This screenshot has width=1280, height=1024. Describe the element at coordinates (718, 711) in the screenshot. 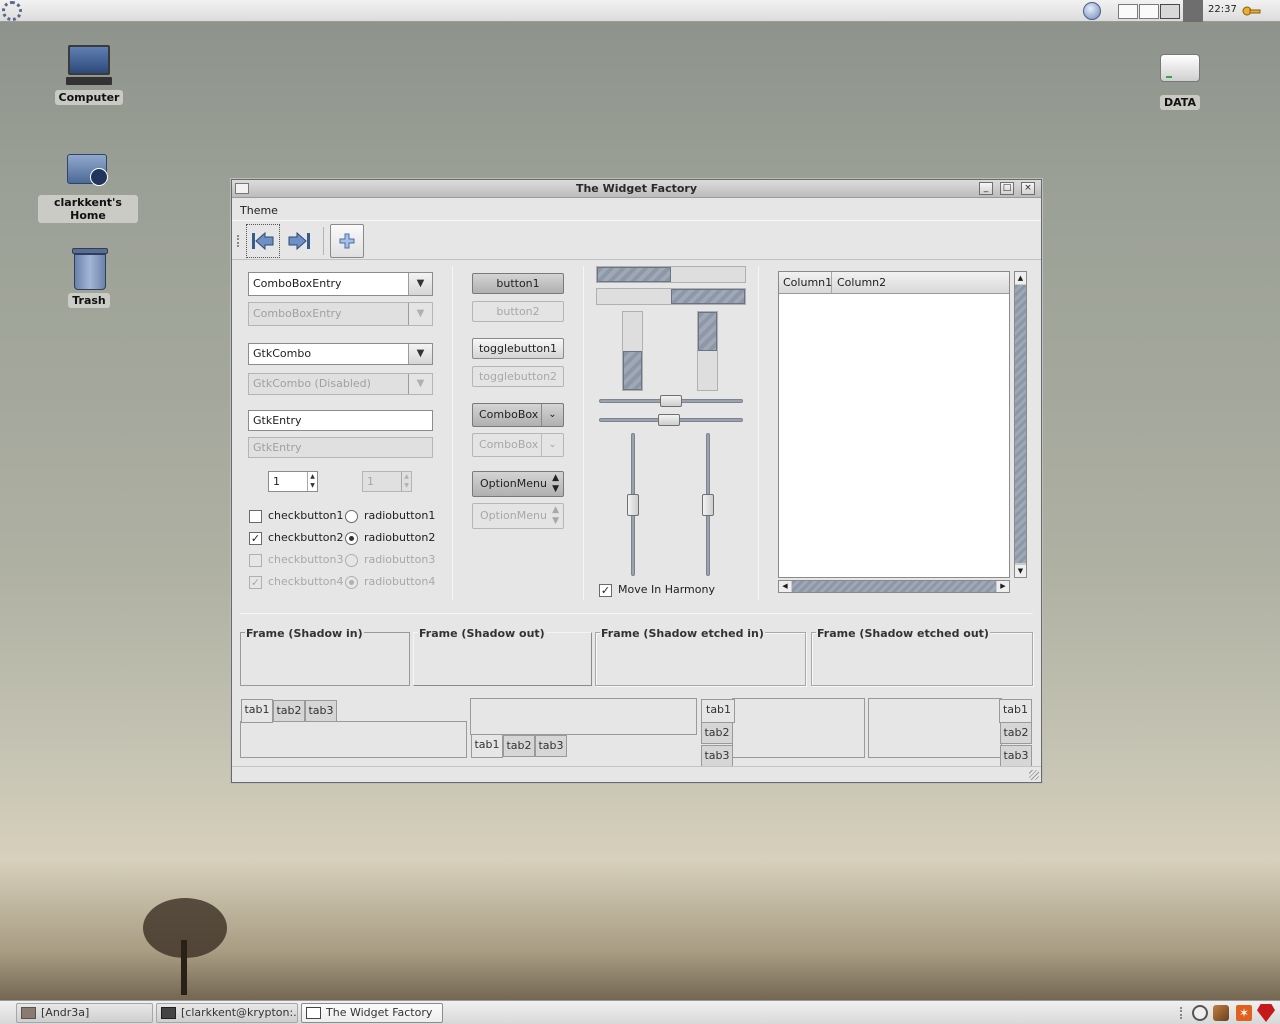

I see `notebook-left-tab1: tab1` at that location.